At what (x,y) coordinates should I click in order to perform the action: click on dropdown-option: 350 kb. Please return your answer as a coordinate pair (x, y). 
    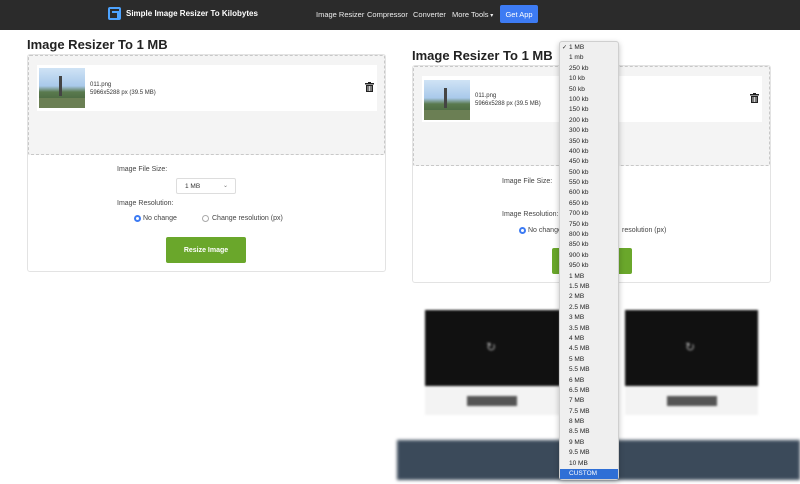
    Looking at the image, I should click on (589, 142).